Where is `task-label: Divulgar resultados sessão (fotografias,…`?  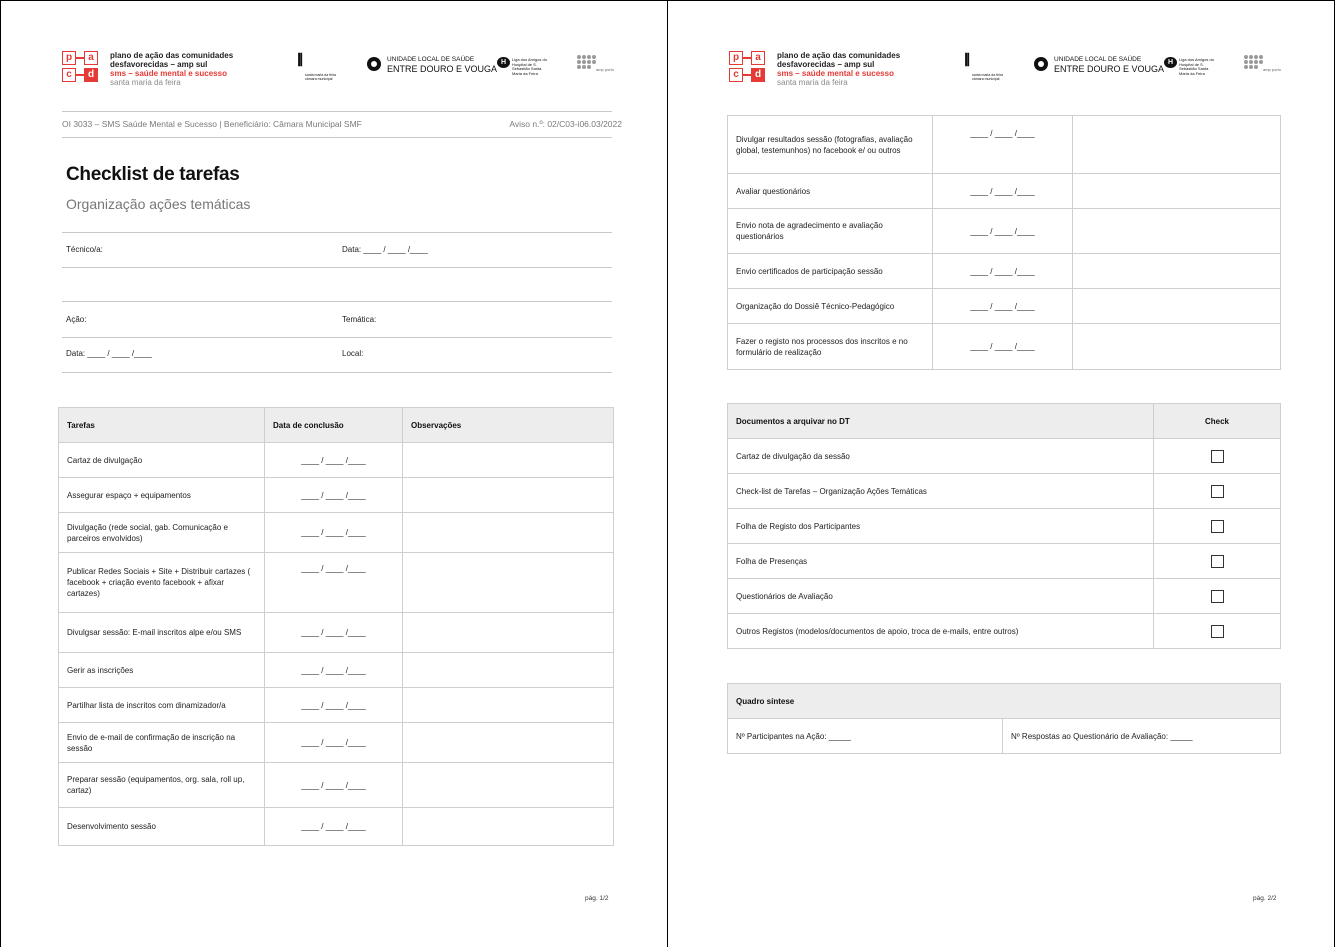
task-label: Divulgar resultados sessão (fotografias,… is located at coordinates (830, 144).